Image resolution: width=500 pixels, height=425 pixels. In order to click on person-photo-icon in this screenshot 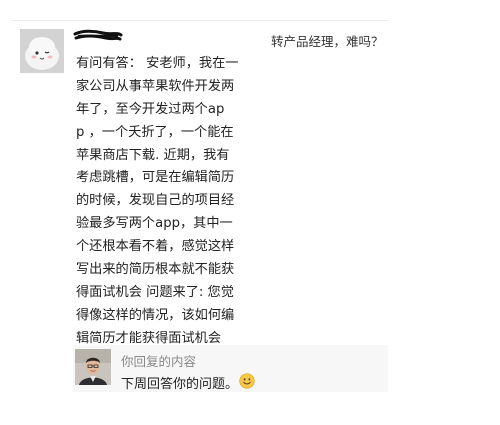, I will do `click(93, 367)`.